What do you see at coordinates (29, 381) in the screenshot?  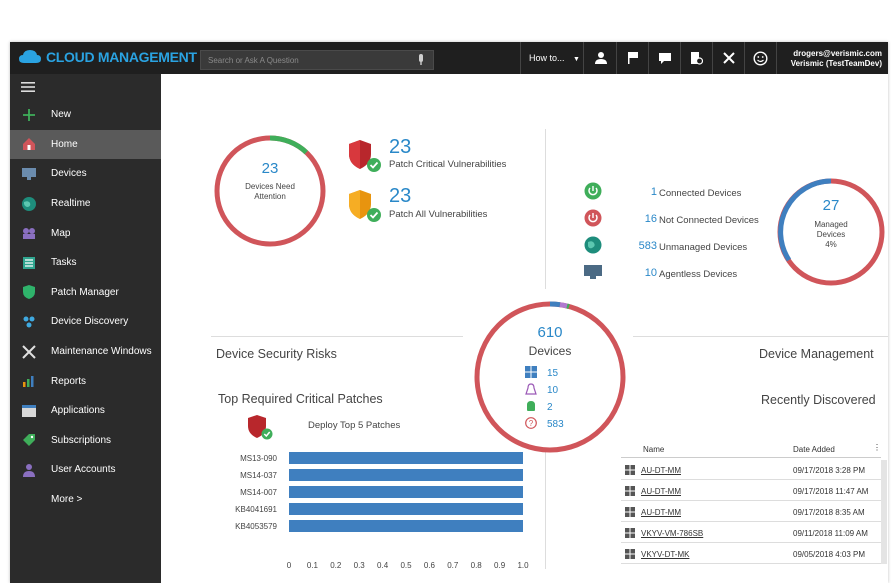 I see `reports-icon` at bounding box center [29, 381].